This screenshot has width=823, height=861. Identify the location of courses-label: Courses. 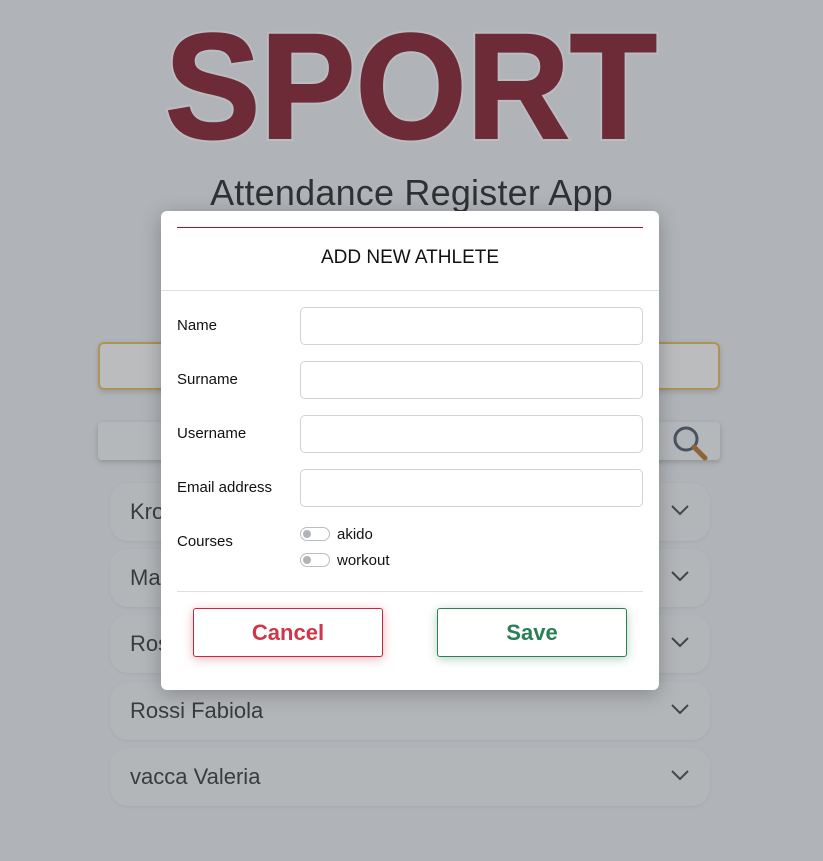
(205, 541).